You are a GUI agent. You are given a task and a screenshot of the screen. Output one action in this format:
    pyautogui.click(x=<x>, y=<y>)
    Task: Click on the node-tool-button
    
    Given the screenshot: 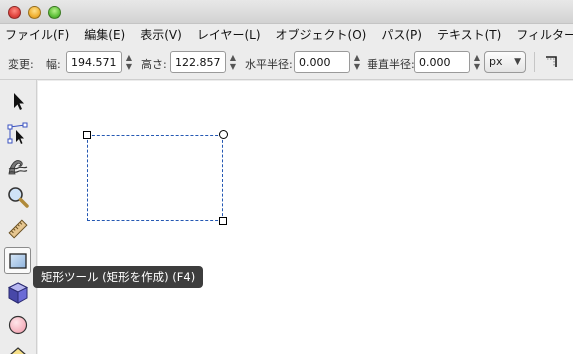 What is the action you would take?
    pyautogui.click(x=17, y=132)
    